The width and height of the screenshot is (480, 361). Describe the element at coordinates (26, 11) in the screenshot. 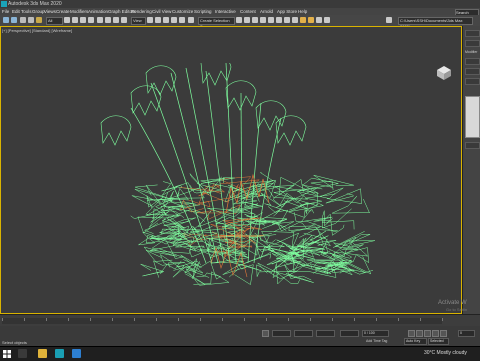

I see `menu-tools: Tools` at that location.